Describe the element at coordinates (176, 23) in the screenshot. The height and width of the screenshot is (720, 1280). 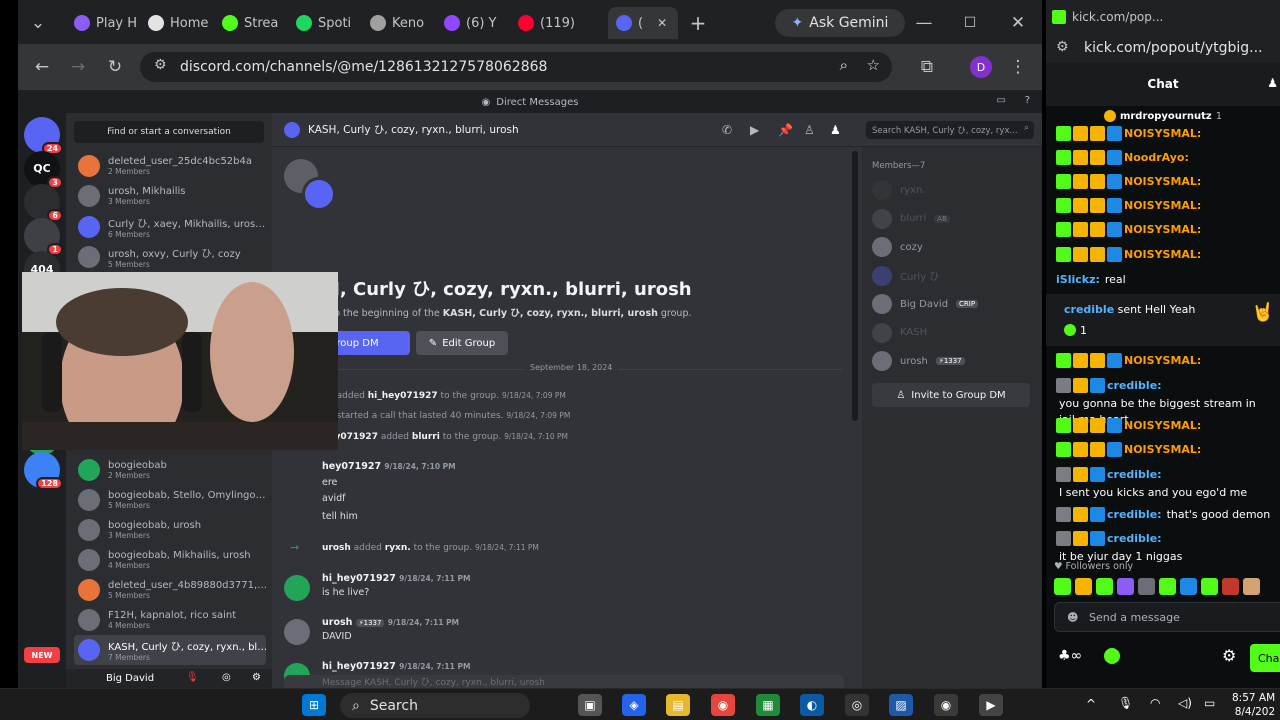
I see `browser-tab: Home` at that location.